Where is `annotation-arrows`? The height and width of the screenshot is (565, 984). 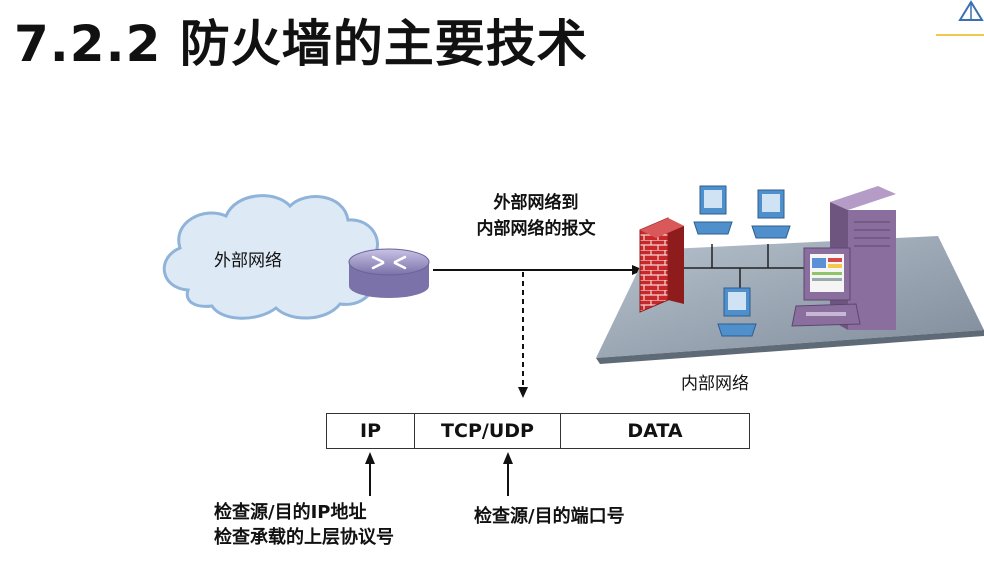 annotation-arrows is located at coordinates (439, 474).